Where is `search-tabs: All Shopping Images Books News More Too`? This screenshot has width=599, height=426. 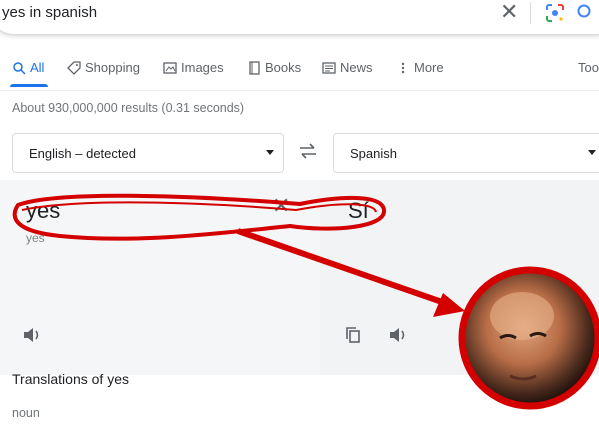
search-tabs: All Shopping Images Books News More Too is located at coordinates (299, 71).